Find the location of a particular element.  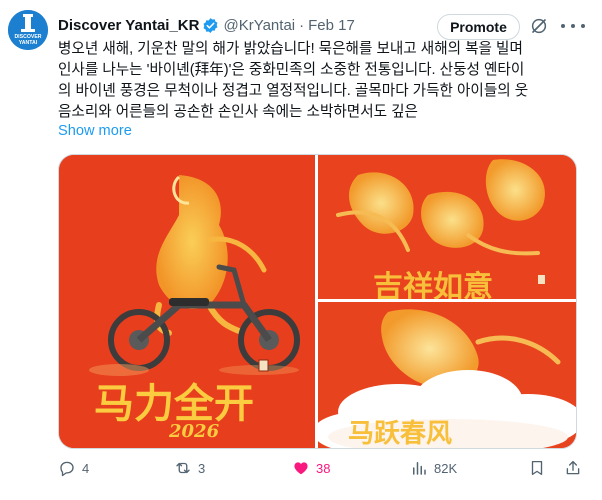

bookmark-icon is located at coordinates (537, 468).